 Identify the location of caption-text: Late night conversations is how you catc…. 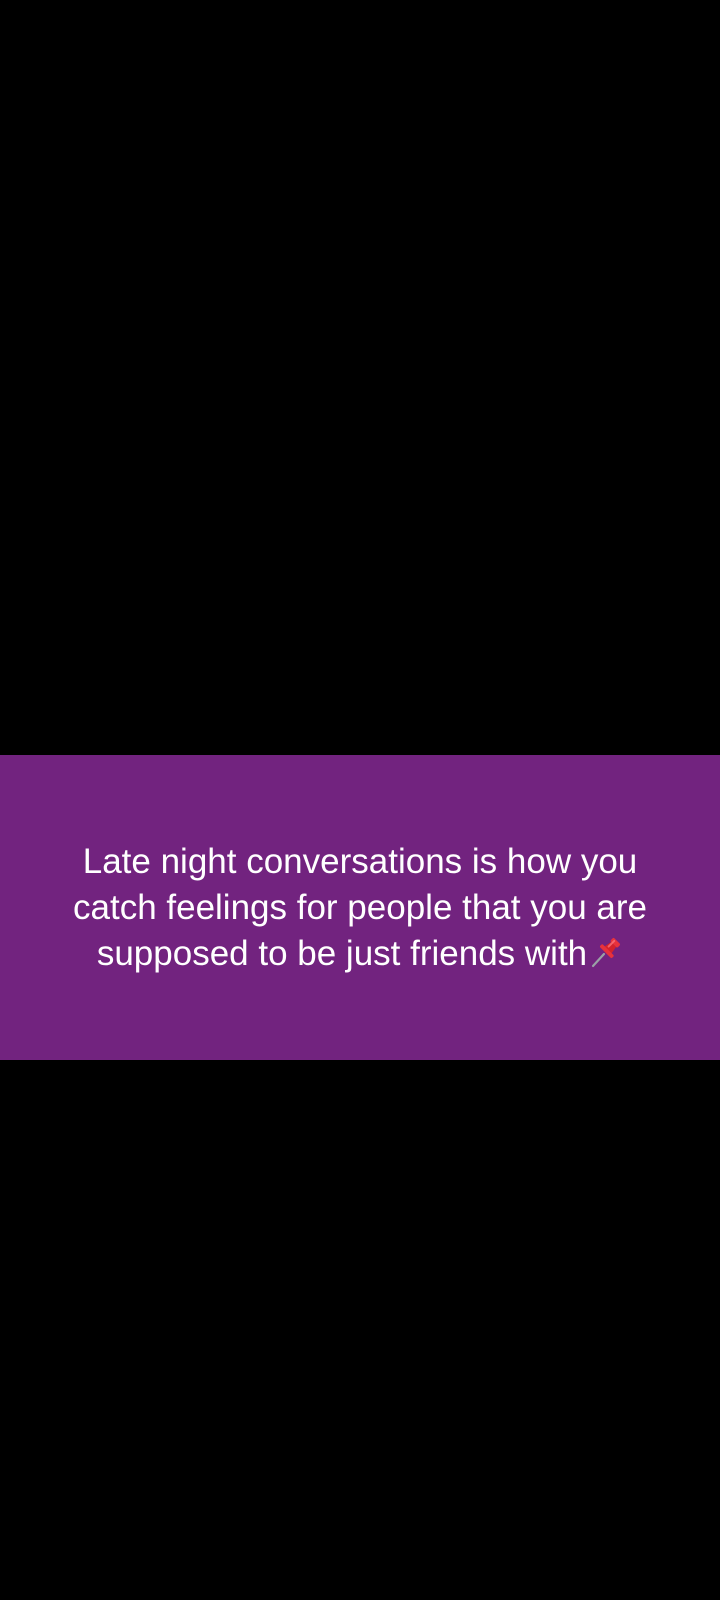
(360, 908).